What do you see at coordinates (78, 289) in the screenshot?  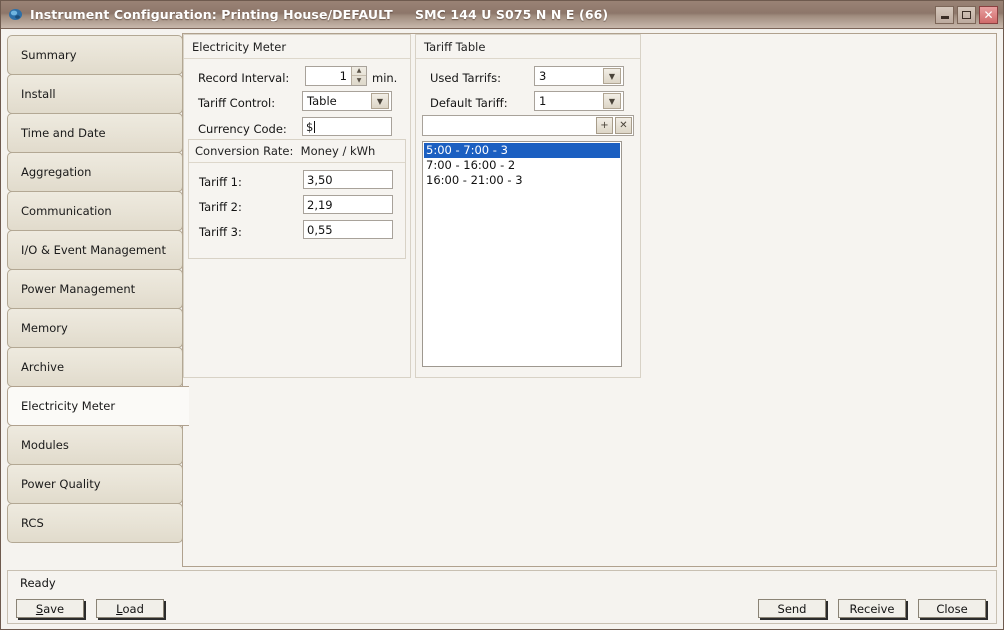 I see `sidebar-item-label: Power Management` at bounding box center [78, 289].